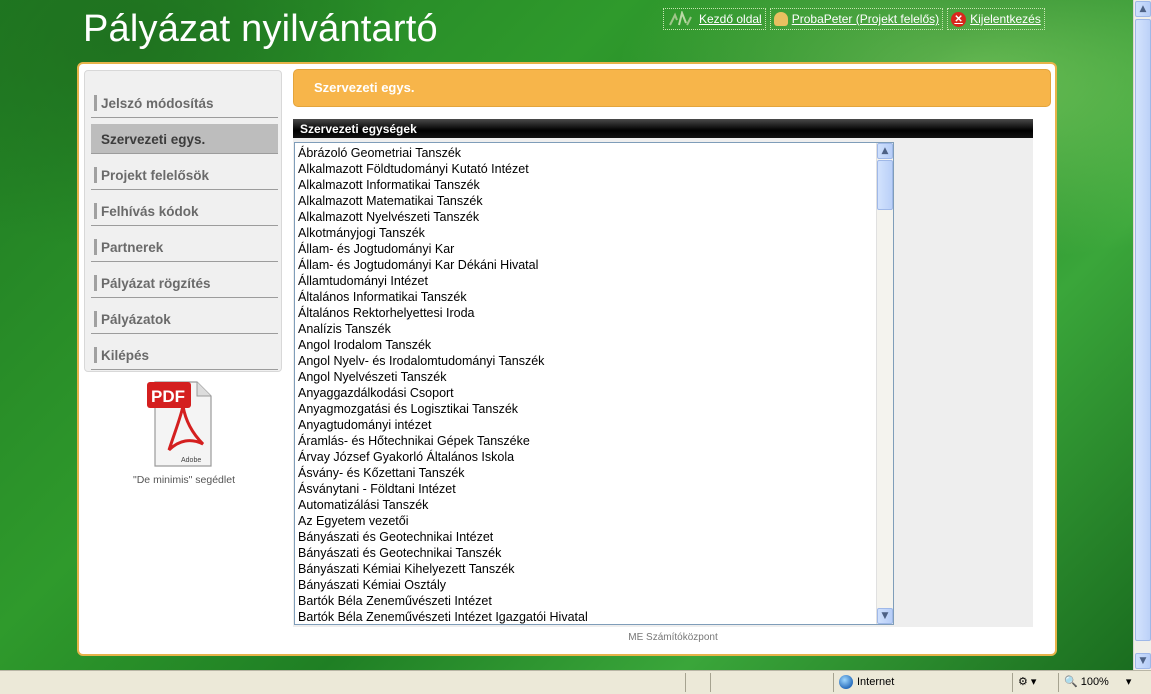 Image resolution: width=1151 pixels, height=694 pixels. Describe the element at coordinates (1005, 19) in the screenshot. I see `logout-link-label: Kijelentkezés` at that location.